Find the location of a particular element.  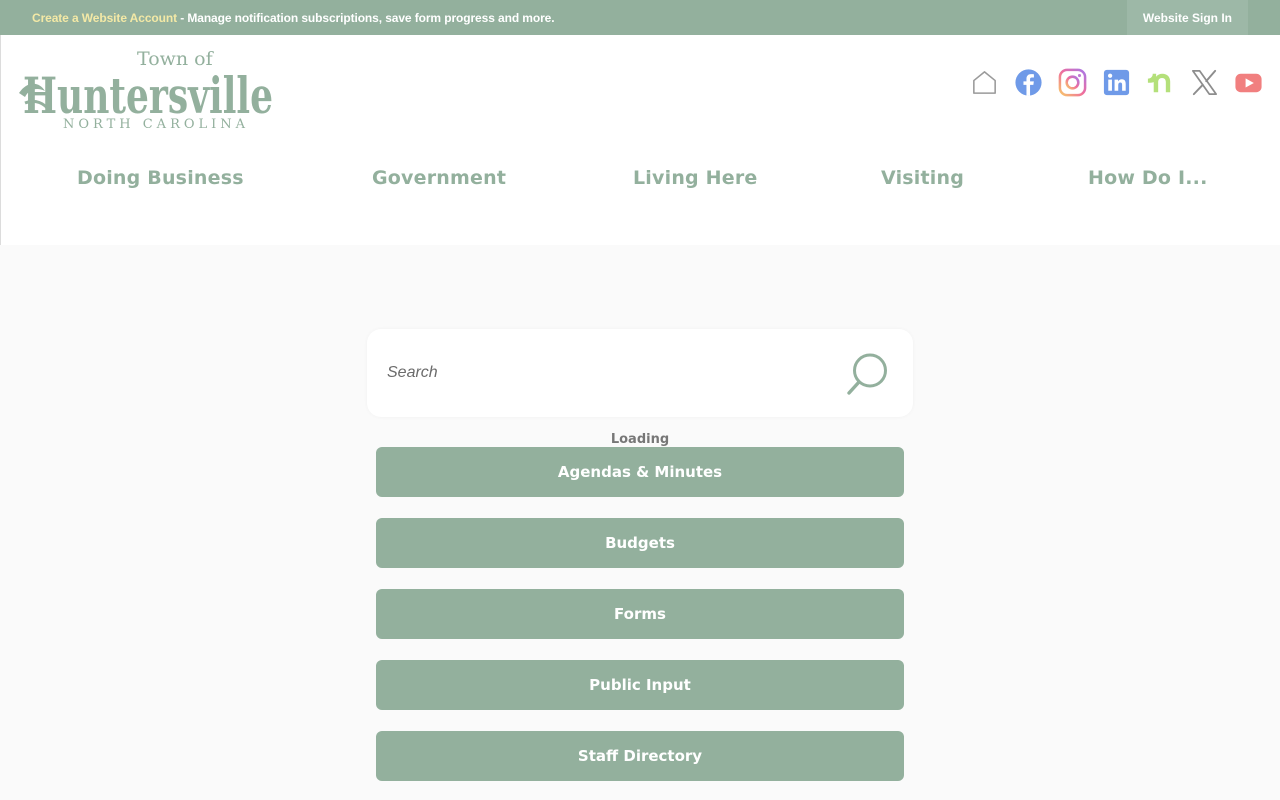

loading-status: Loading is located at coordinates (640, 439).